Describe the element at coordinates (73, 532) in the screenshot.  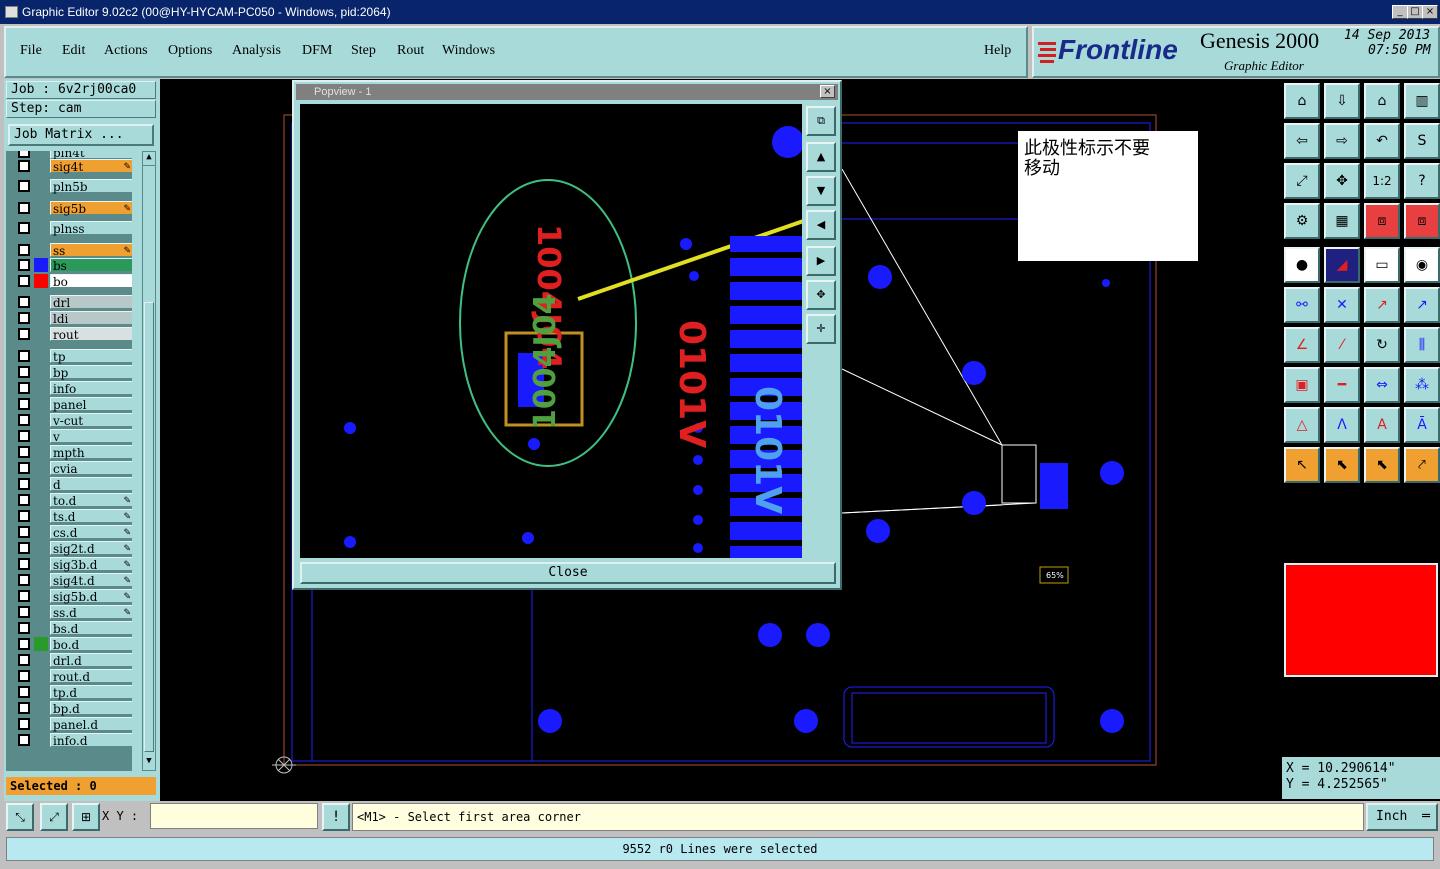
I see `layer-row: cs.d ✎` at that location.